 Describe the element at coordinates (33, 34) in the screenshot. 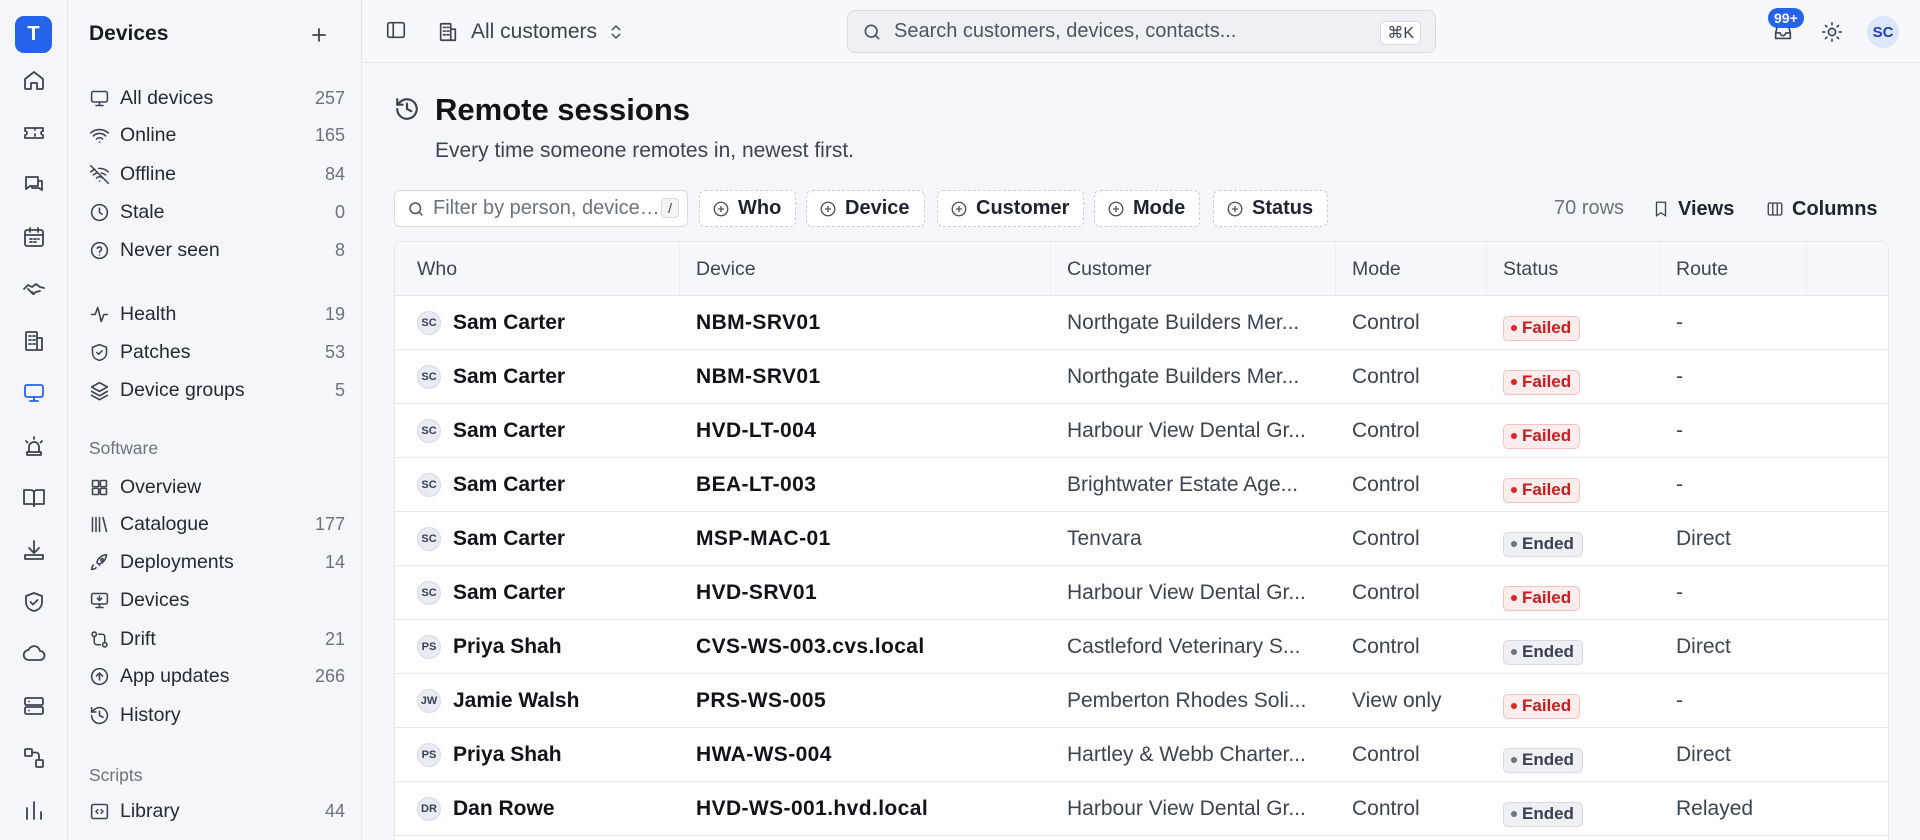

I see `app-logo: T` at that location.